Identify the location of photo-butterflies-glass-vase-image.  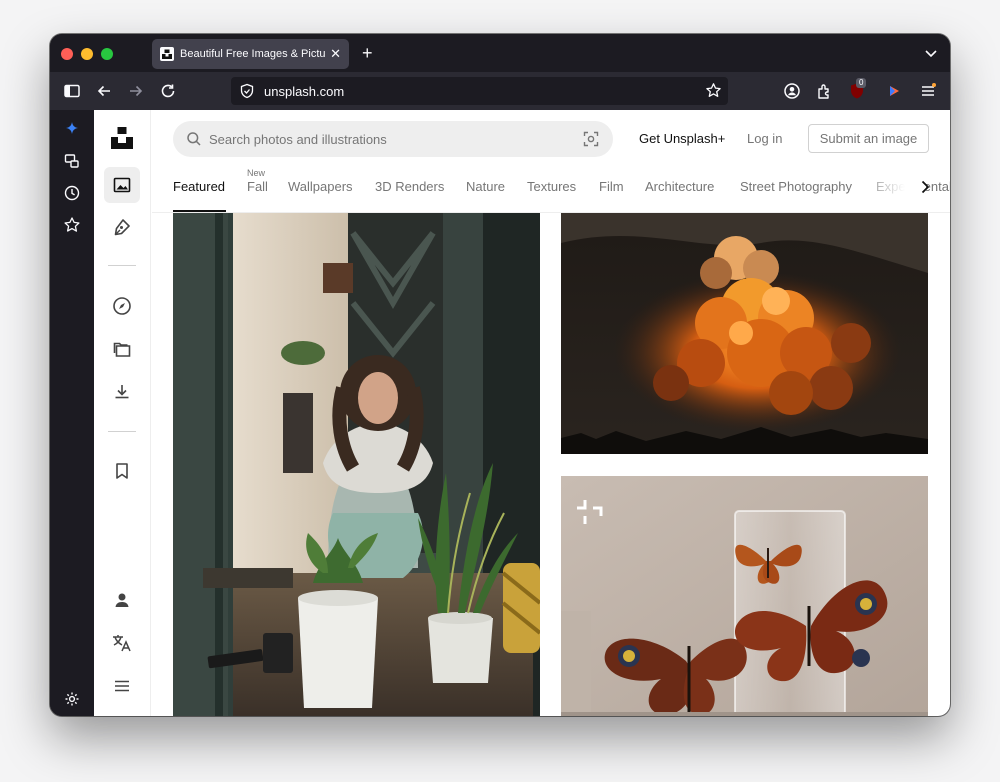
(744, 596).